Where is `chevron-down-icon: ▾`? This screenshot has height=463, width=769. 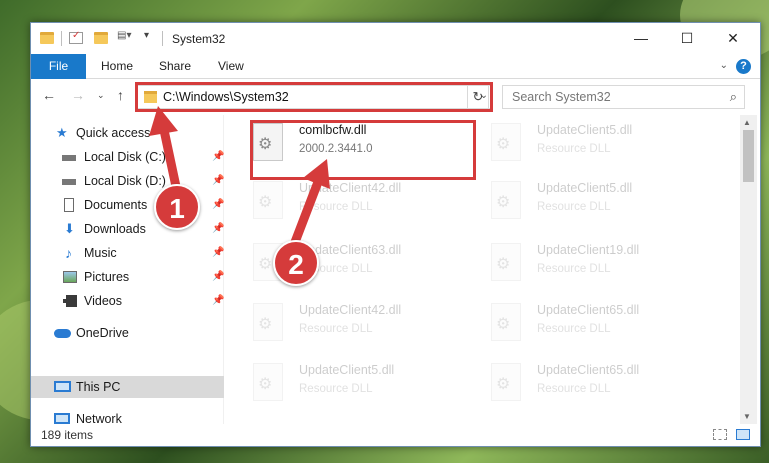 chevron-down-icon: ▾ is located at coordinates (151, 36).